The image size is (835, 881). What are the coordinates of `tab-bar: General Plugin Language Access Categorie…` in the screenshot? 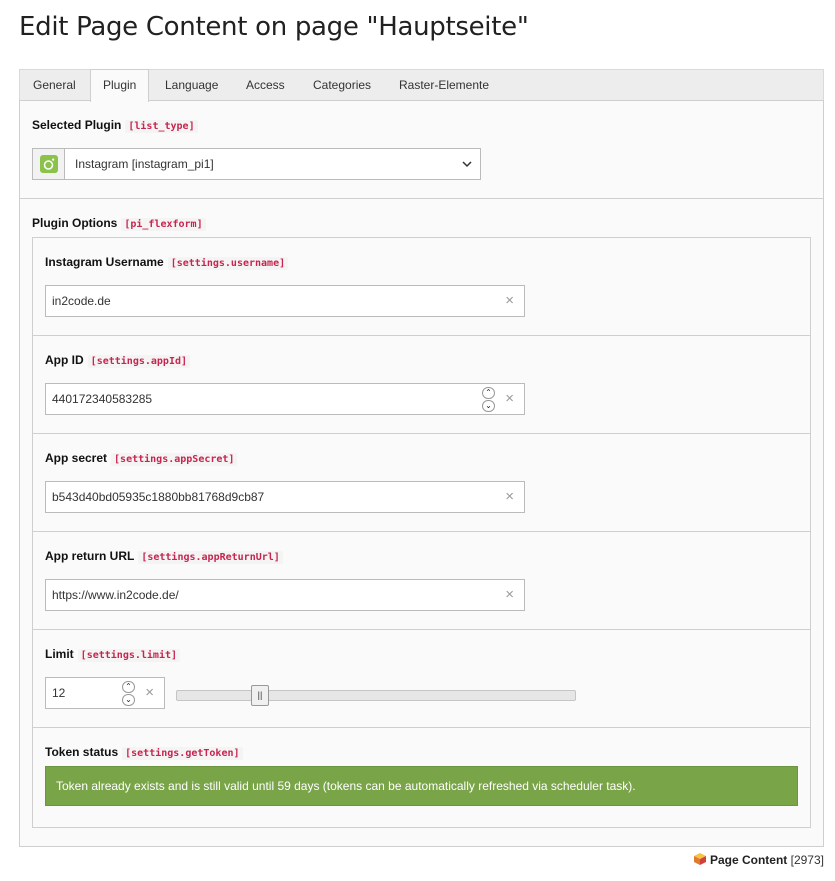 It's located at (421, 85).